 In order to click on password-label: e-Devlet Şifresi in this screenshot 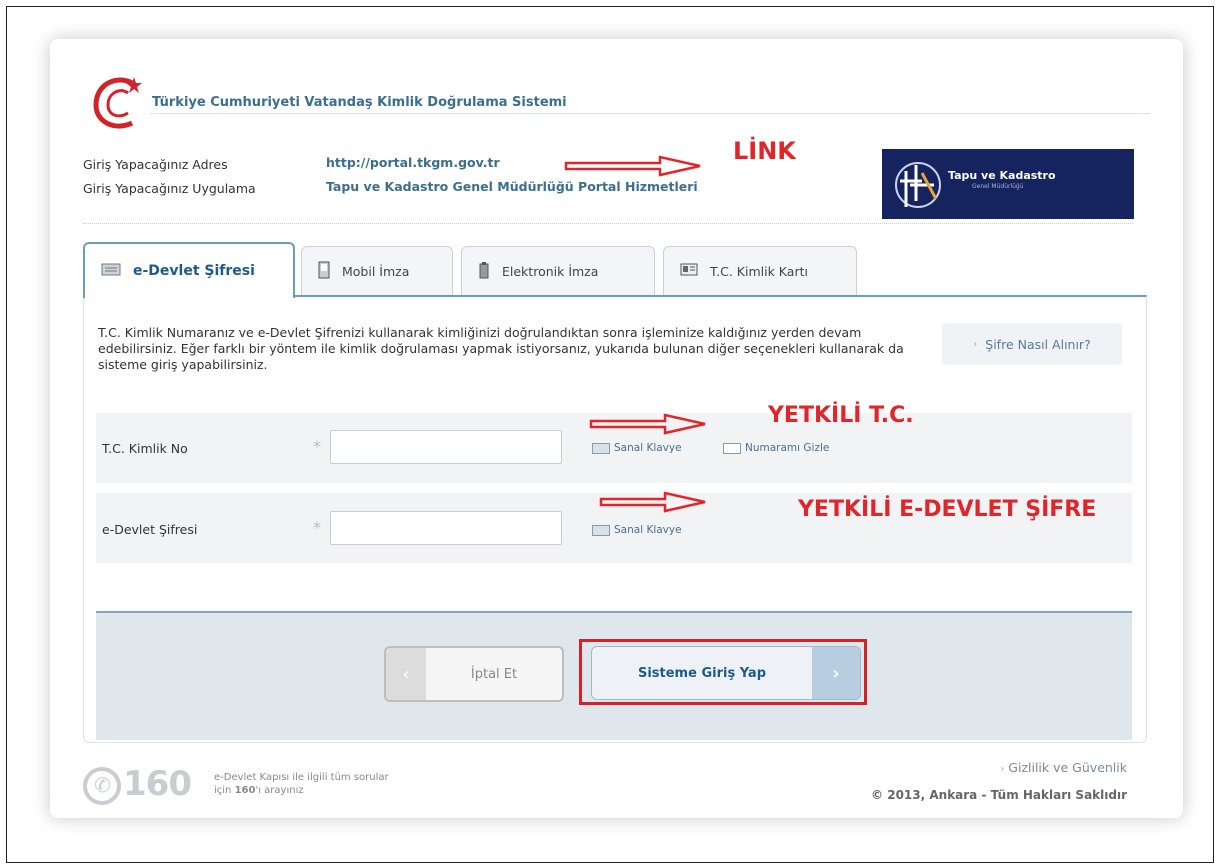, I will do `click(150, 529)`.